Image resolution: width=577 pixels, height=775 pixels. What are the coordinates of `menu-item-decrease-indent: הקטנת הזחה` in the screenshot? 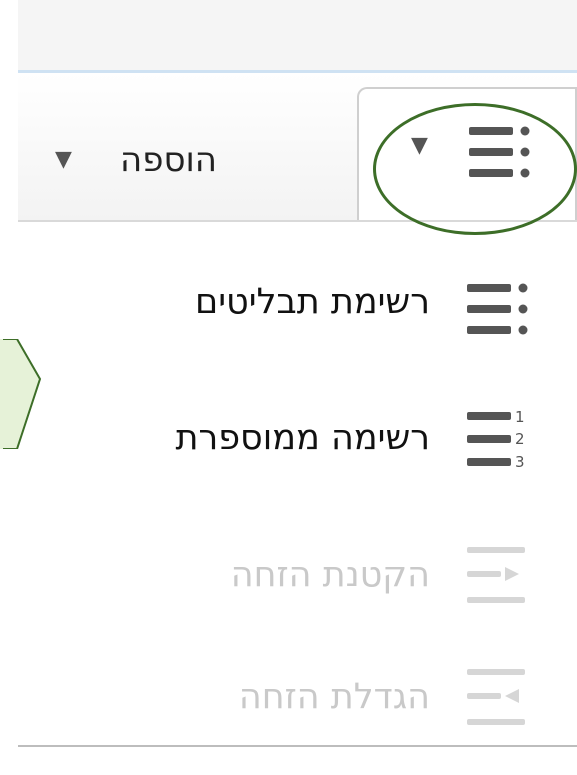 It's located at (303, 575).